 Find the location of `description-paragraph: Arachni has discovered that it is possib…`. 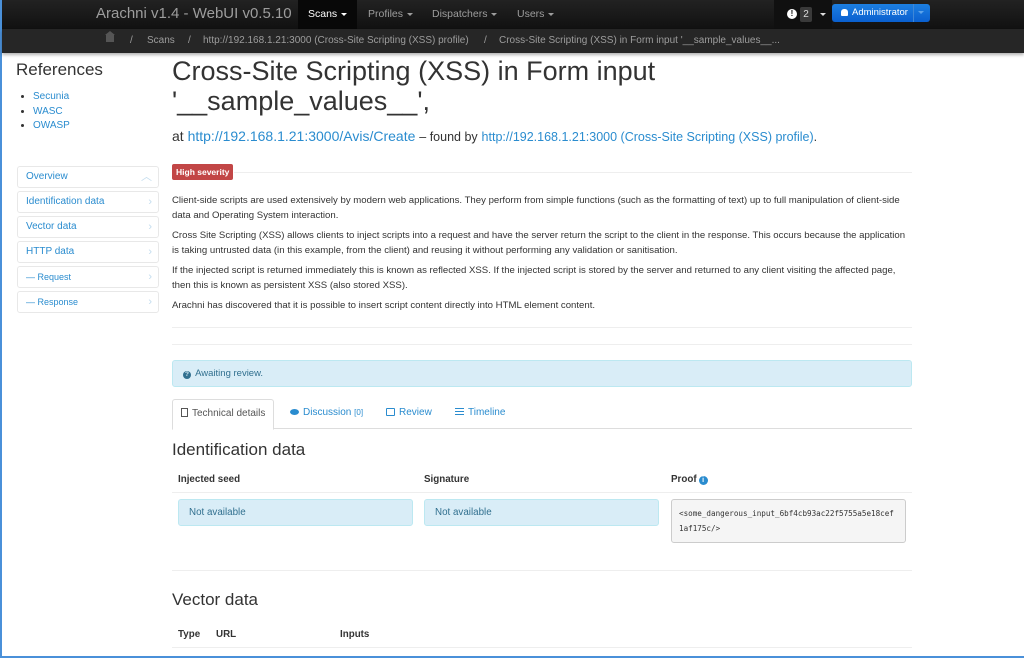

description-paragraph: Arachni has discovered that it is possib… is located at coordinates (384, 305).